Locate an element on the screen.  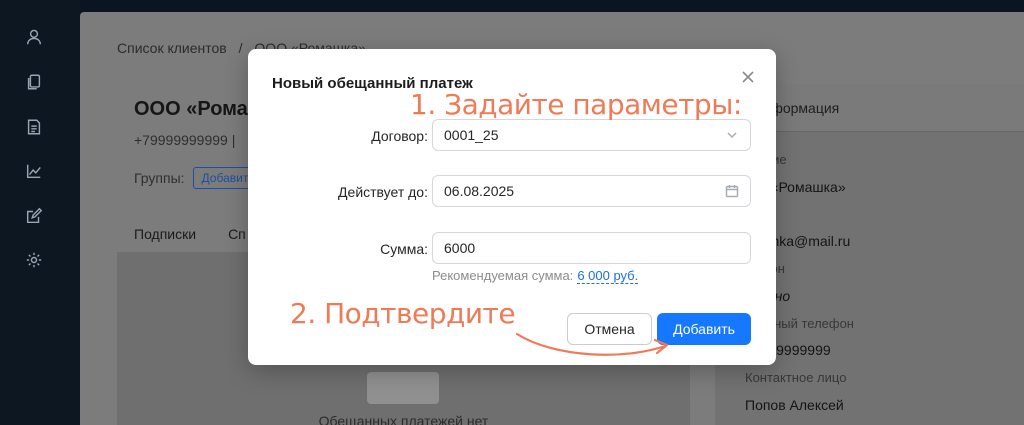
info-value-contact: Попов Алексей is located at coordinates (794, 405).